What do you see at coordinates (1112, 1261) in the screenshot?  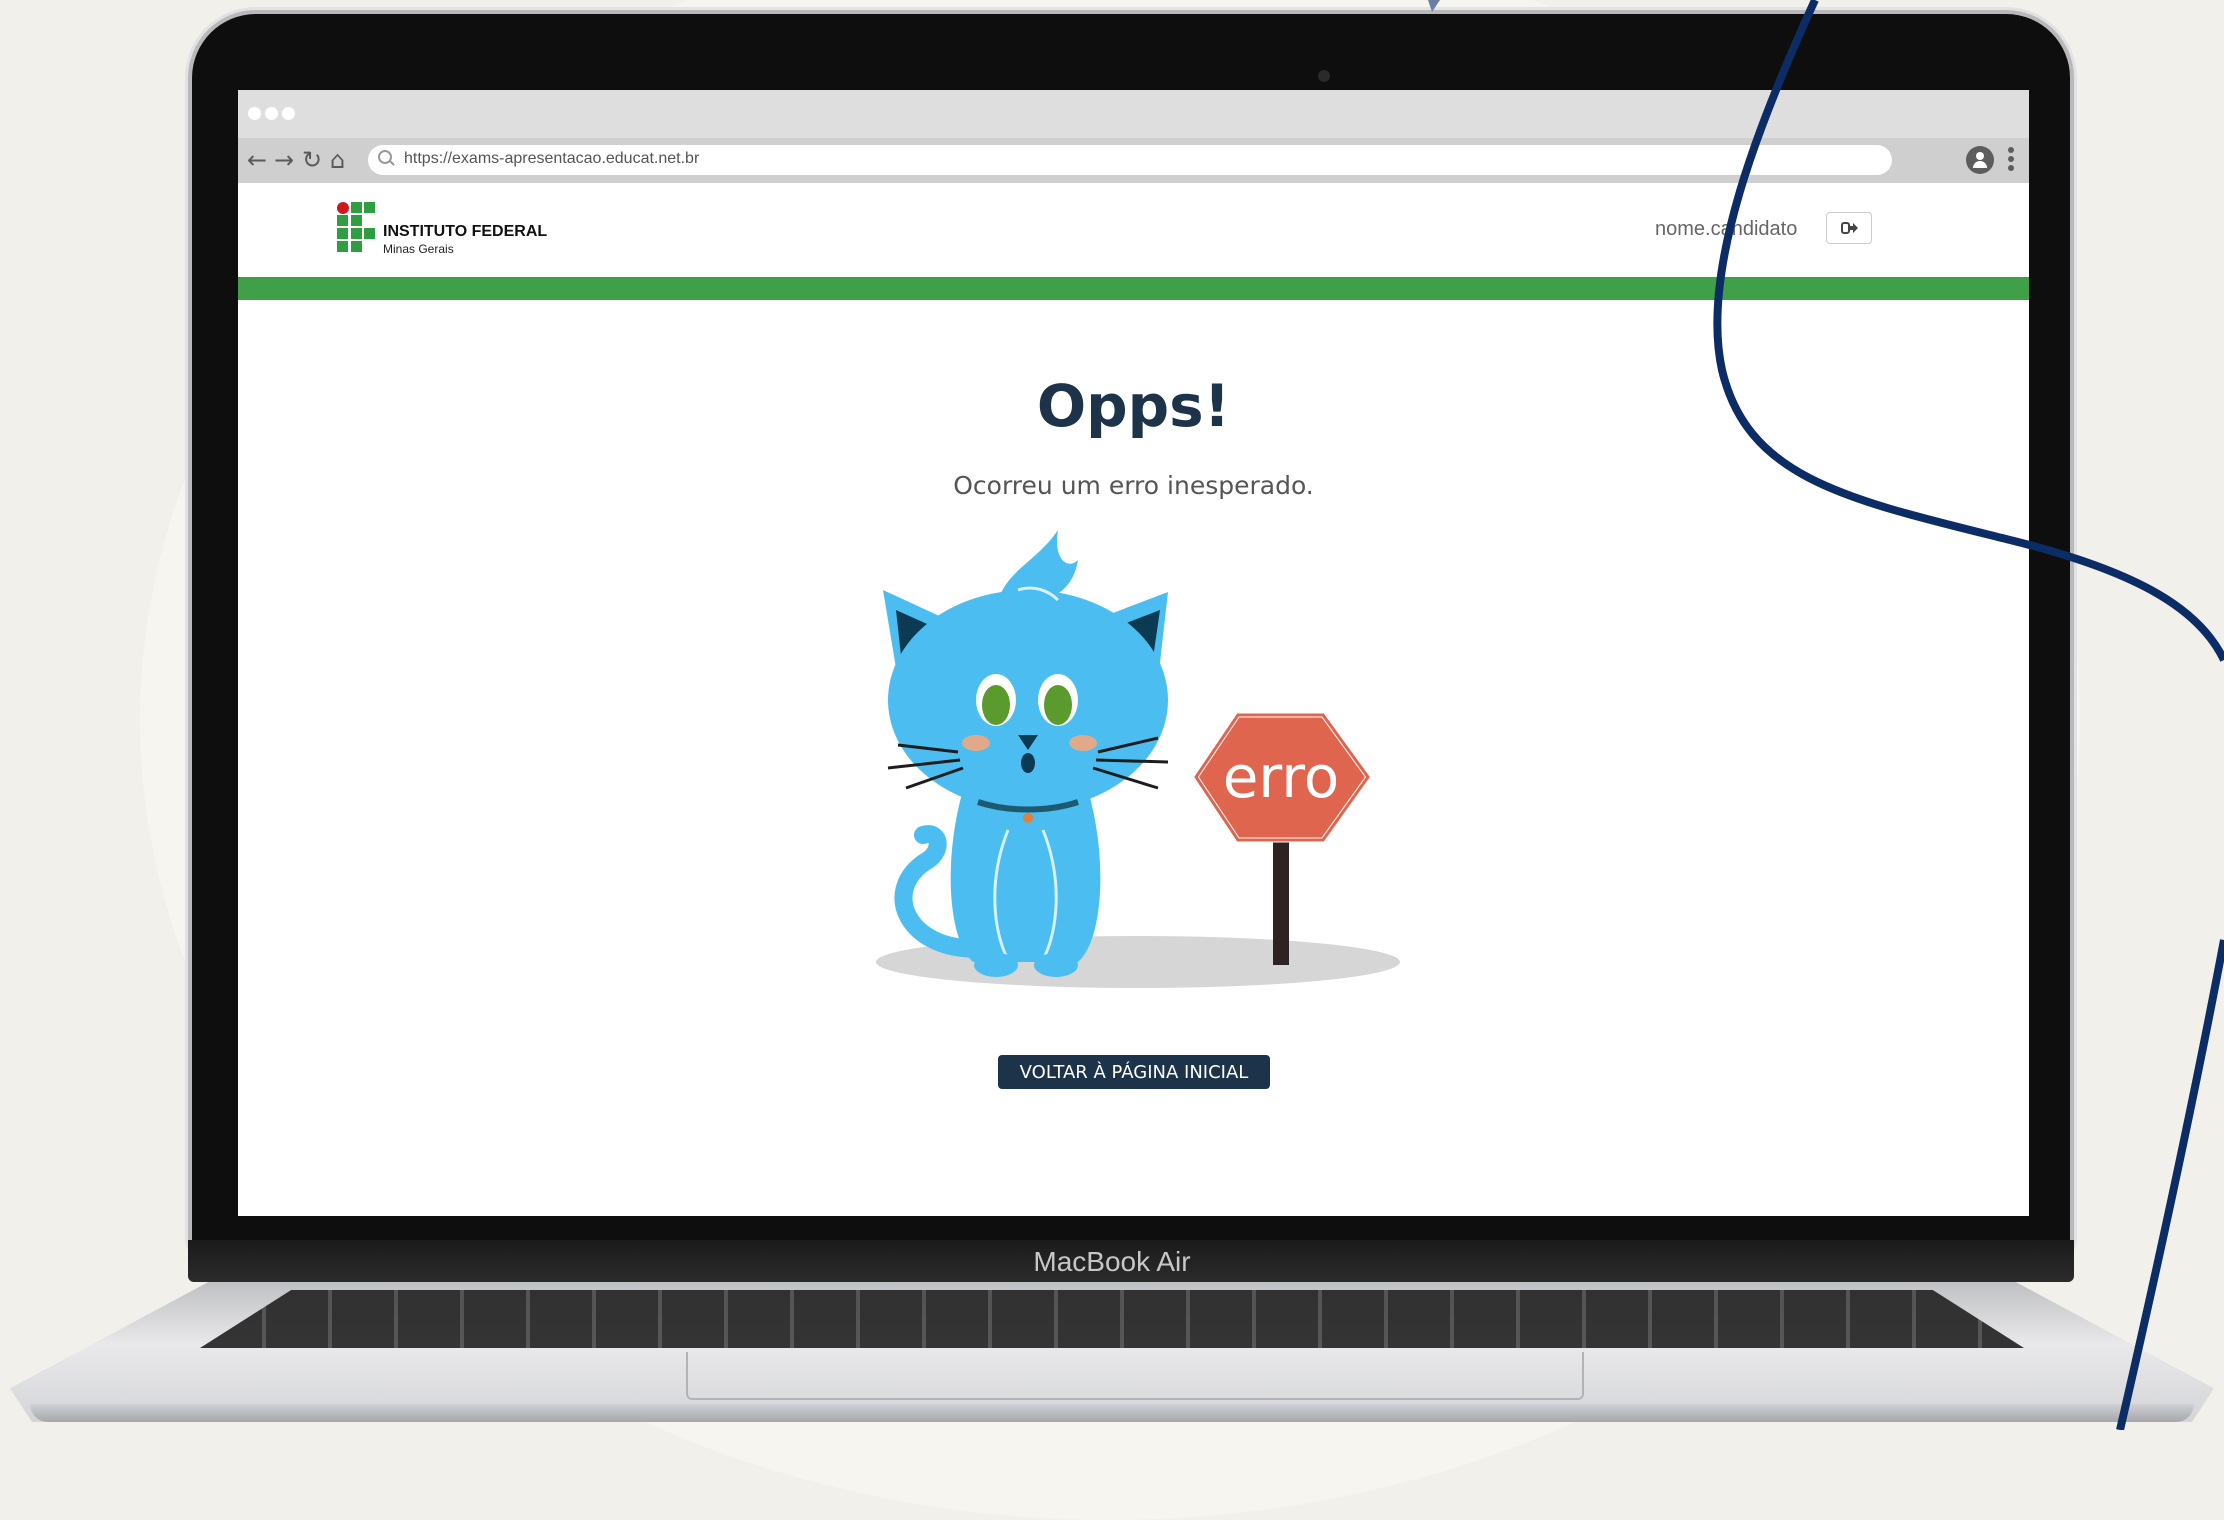 I see `device-label: MacBook Air` at bounding box center [1112, 1261].